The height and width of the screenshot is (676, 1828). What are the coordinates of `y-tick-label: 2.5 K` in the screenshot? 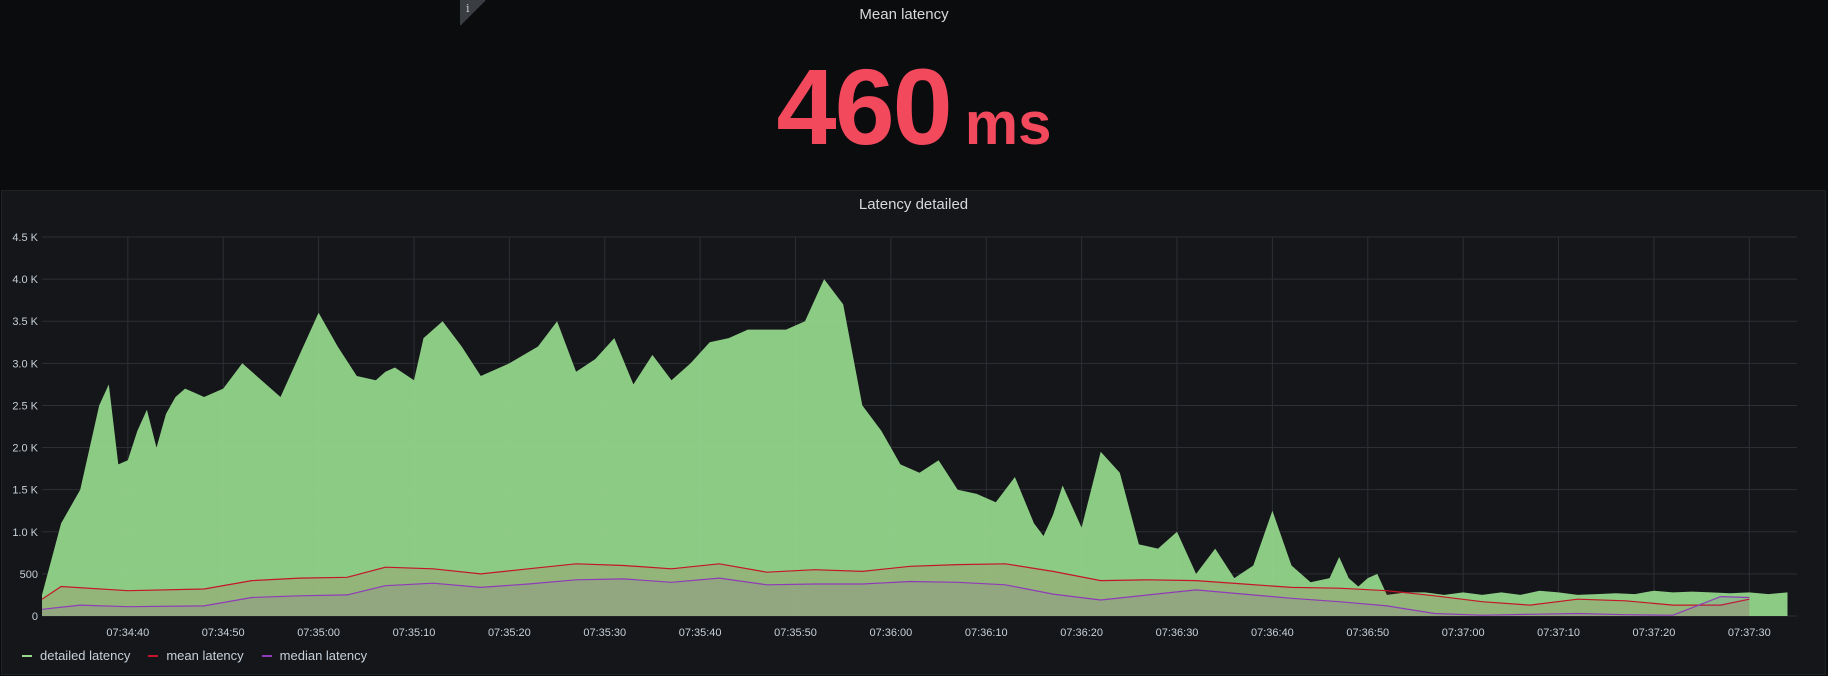 It's located at (25, 406).